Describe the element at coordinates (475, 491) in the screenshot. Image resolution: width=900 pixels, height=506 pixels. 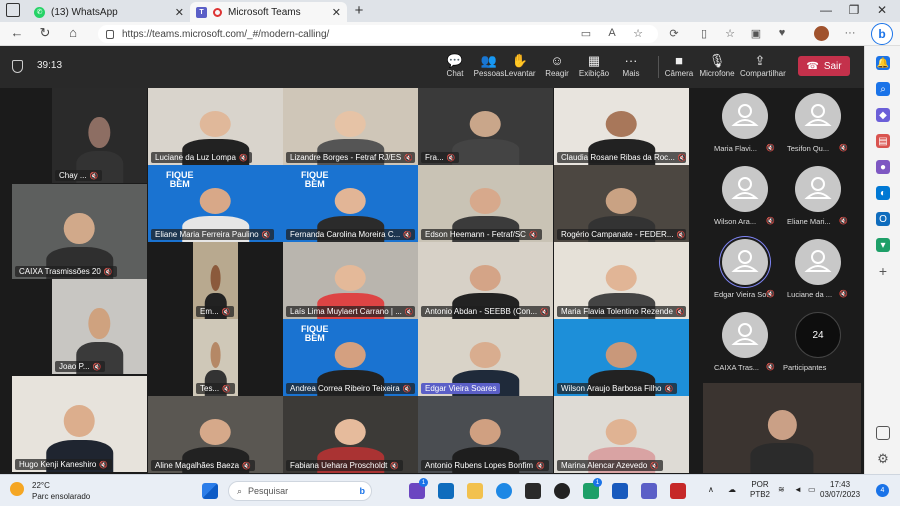
I see `file-explorer-icon` at that location.